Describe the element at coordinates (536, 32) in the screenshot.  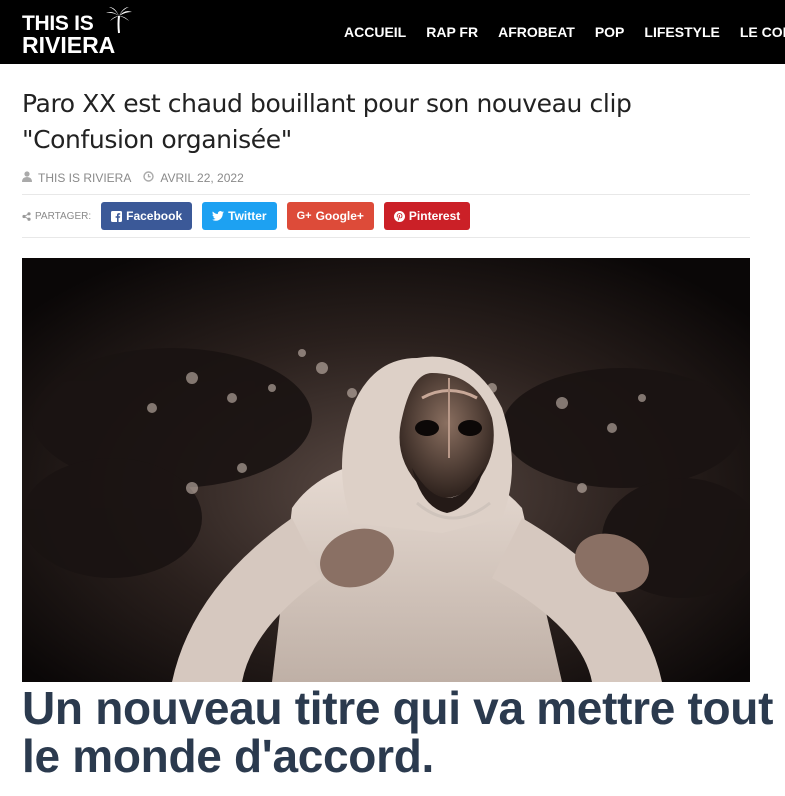
I see `nav-item-afrobeat: AFROBEAT` at that location.